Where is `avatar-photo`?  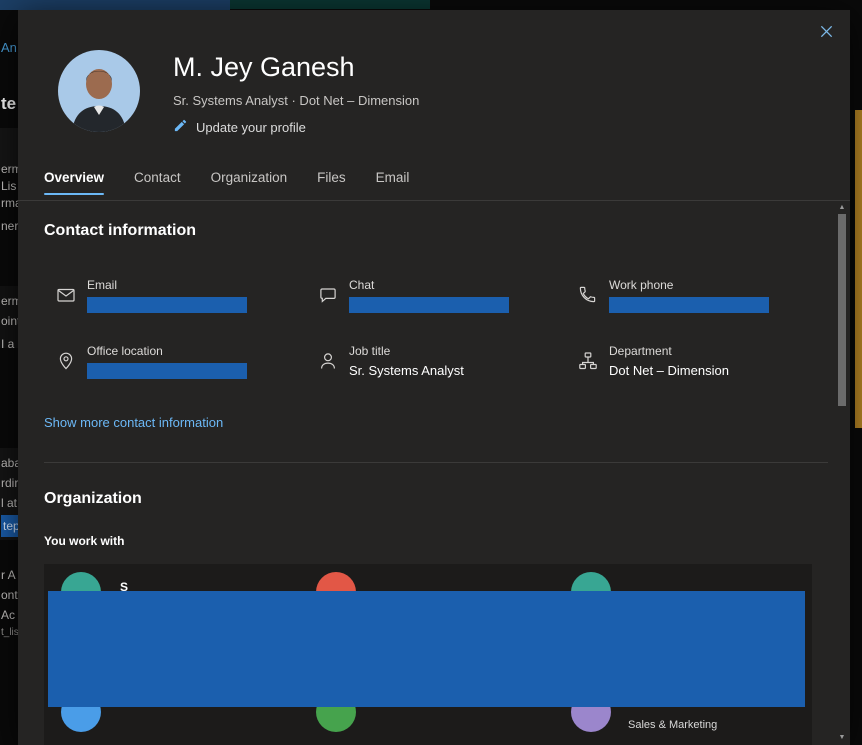
avatar-photo is located at coordinates (99, 91).